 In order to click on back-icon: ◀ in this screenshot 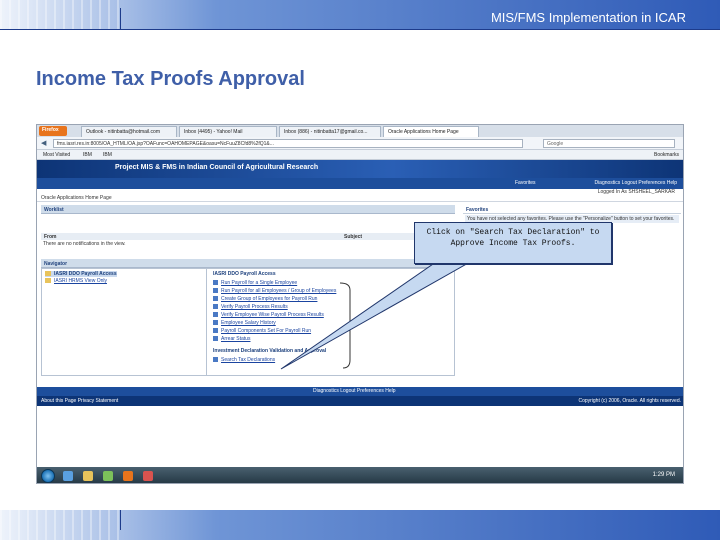, I will do `click(43, 143)`.